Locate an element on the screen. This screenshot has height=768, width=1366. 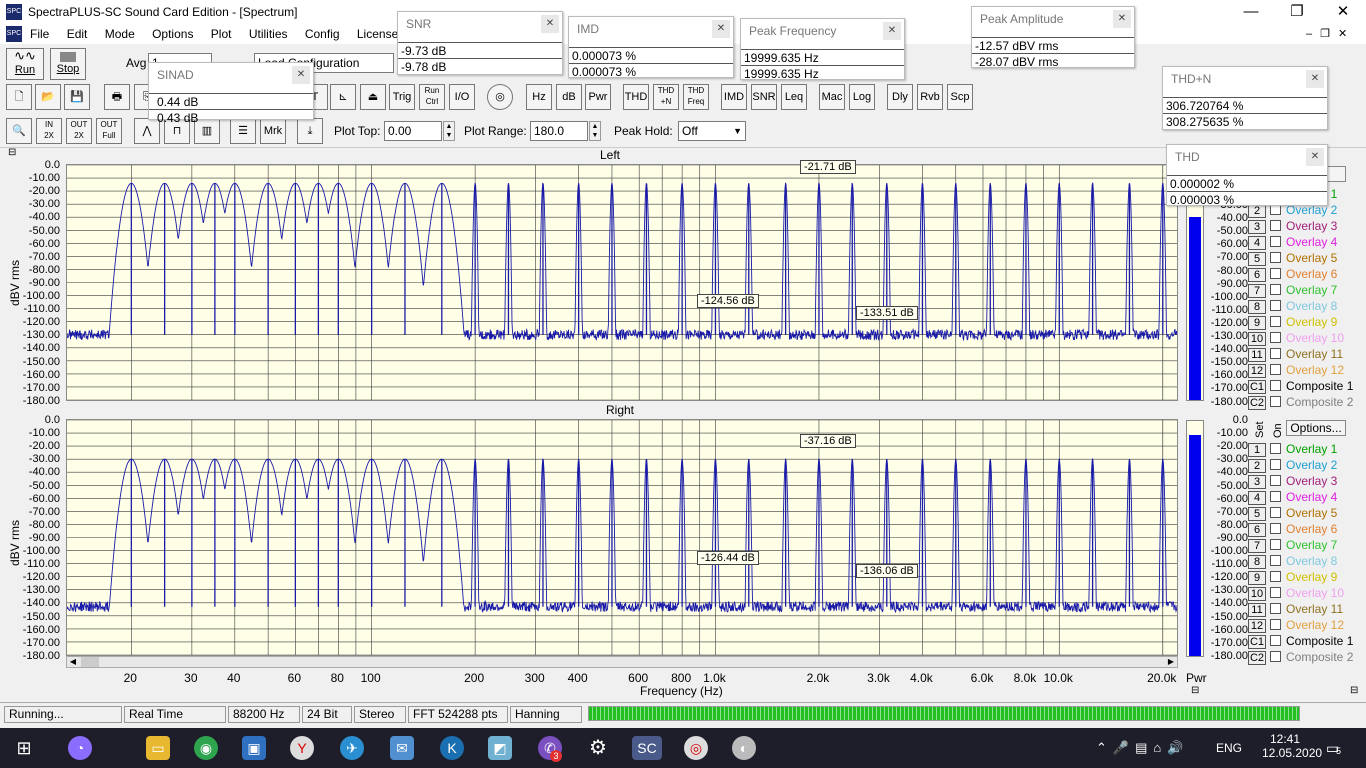
zoom-icon: 🔍 is located at coordinates (19, 131).